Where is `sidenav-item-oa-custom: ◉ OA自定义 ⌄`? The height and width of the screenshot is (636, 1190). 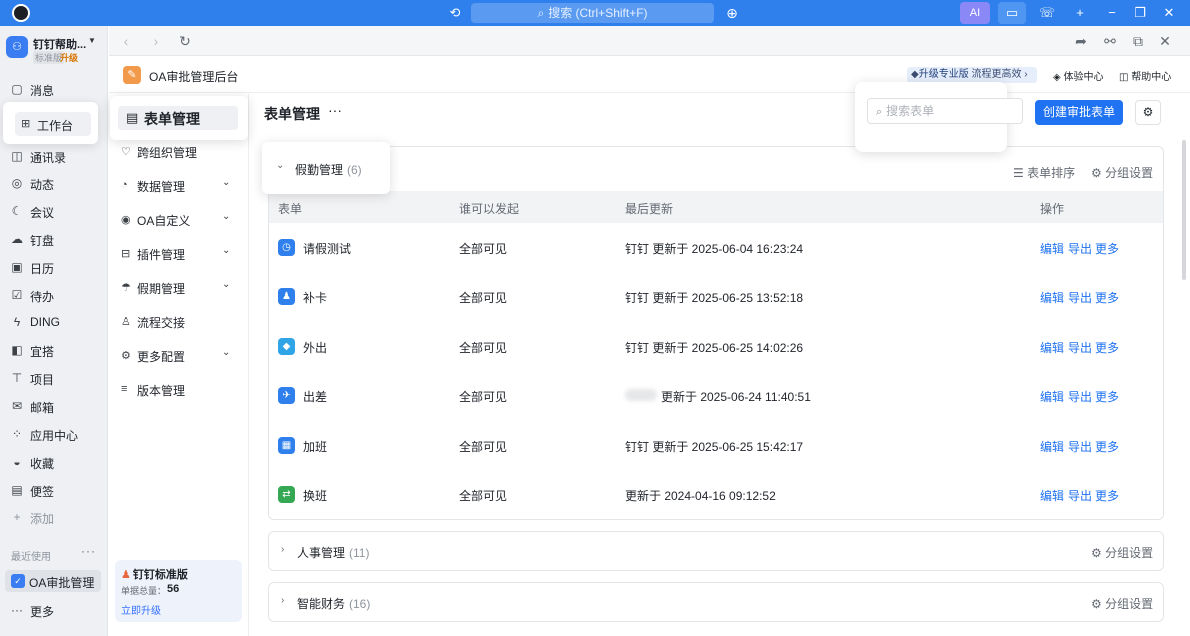
sidenav-item-oa-custom: ◉ OA自定义 ⌄ is located at coordinates (179, 220).